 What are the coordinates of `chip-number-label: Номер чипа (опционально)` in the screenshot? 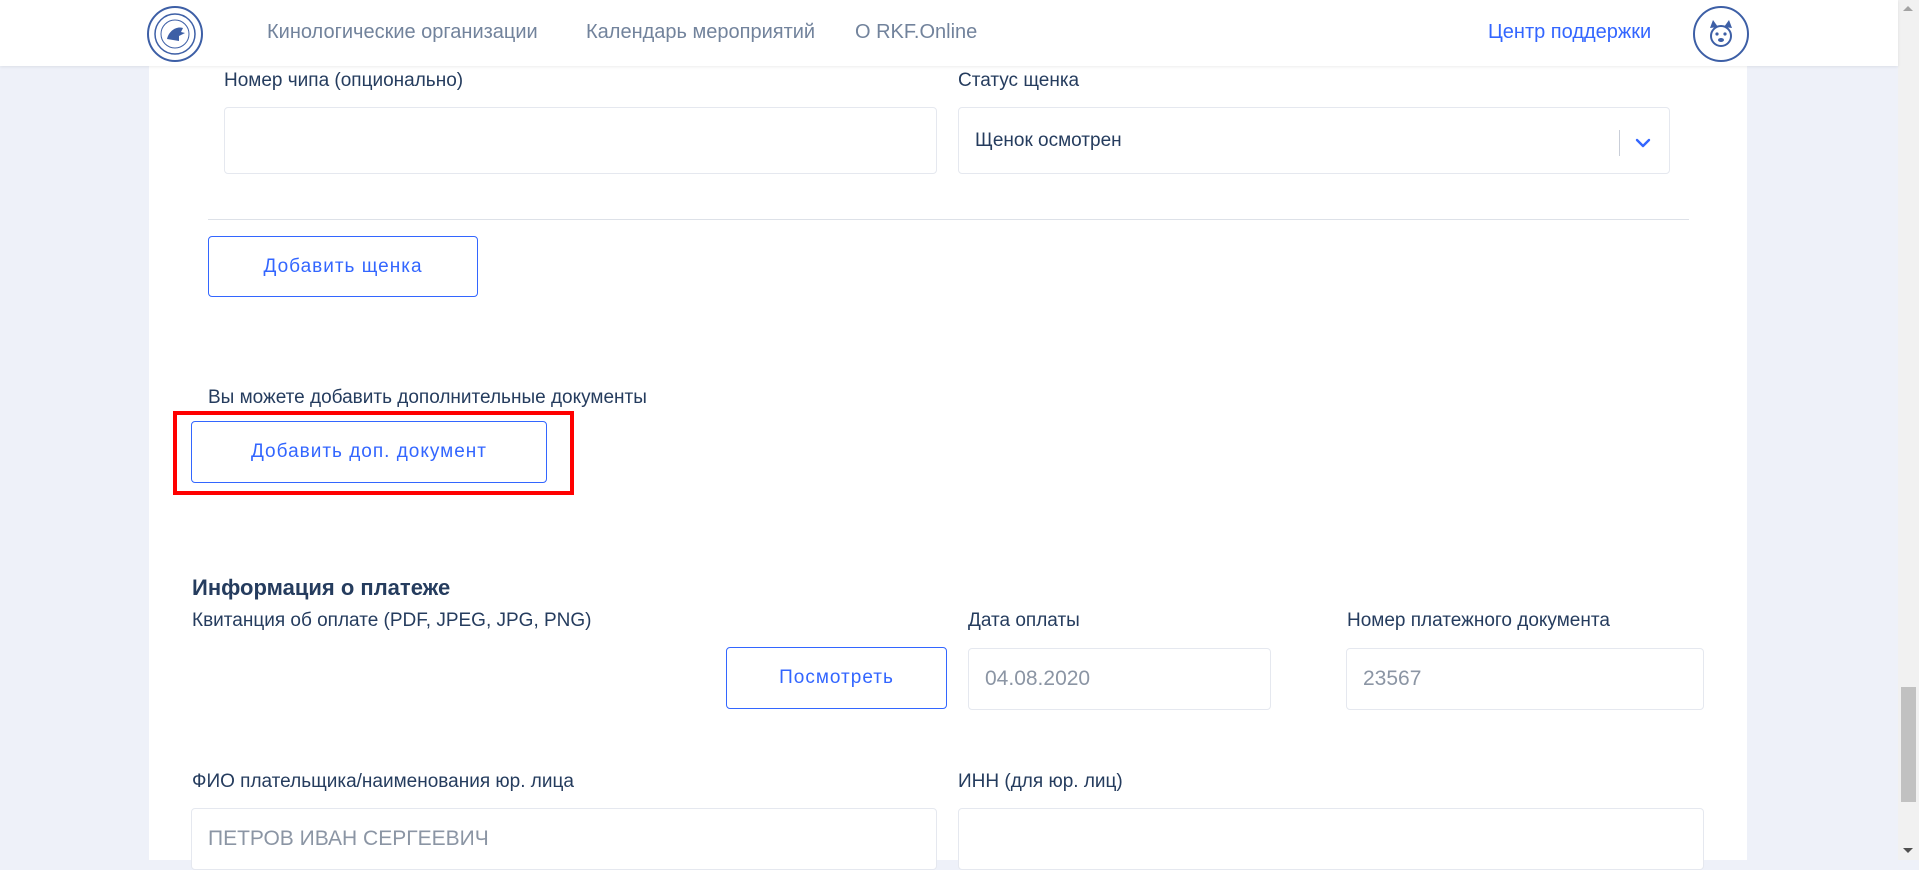 It's located at (344, 80).